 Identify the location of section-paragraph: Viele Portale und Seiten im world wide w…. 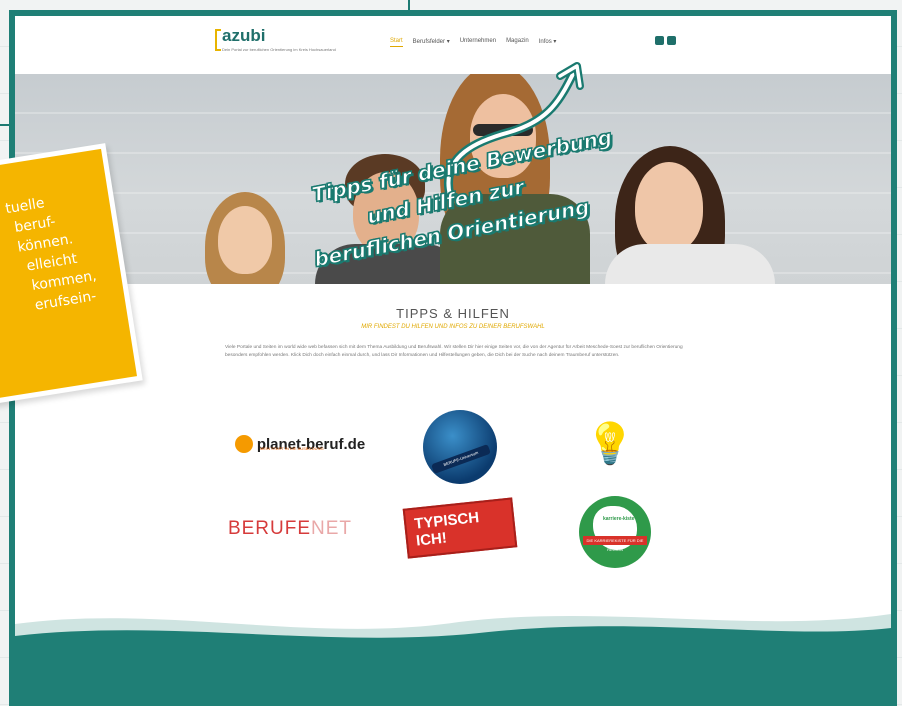
(454, 351).